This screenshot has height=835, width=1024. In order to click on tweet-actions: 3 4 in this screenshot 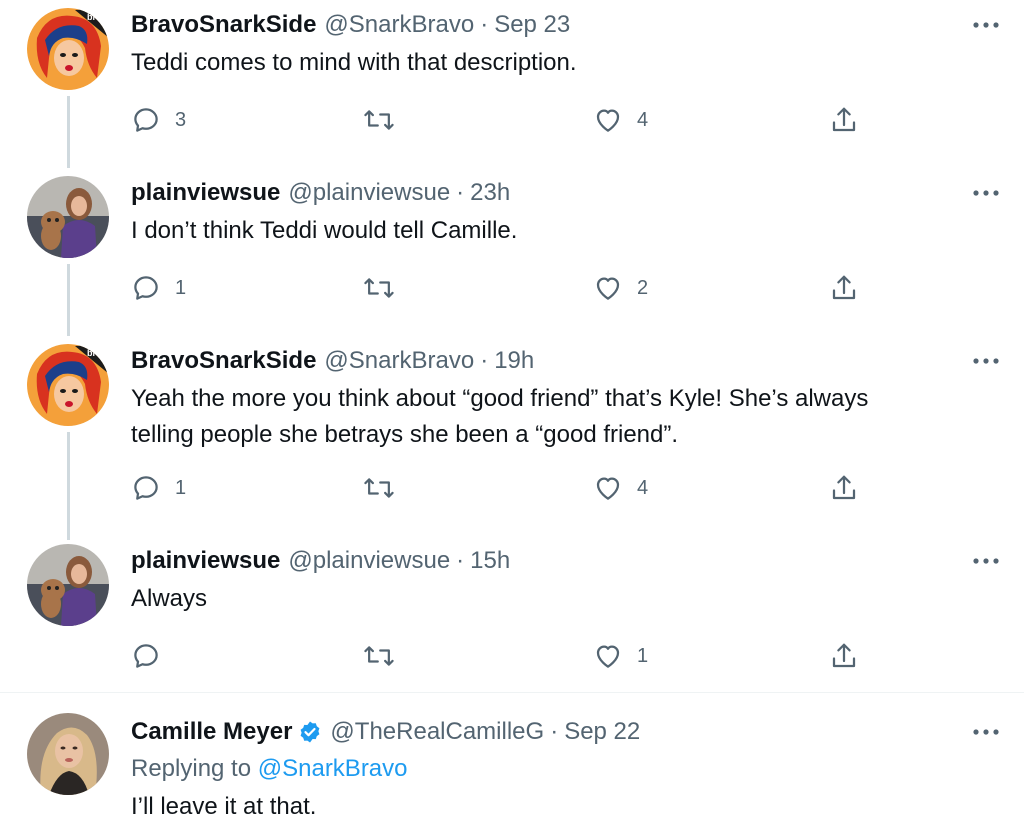, I will do `click(501, 120)`.